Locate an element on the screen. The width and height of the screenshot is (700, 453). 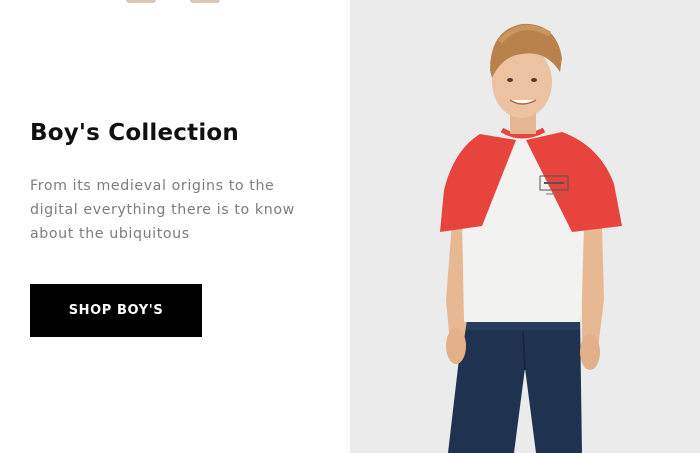
cropped-image-edge is located at coordinates (175, 2).